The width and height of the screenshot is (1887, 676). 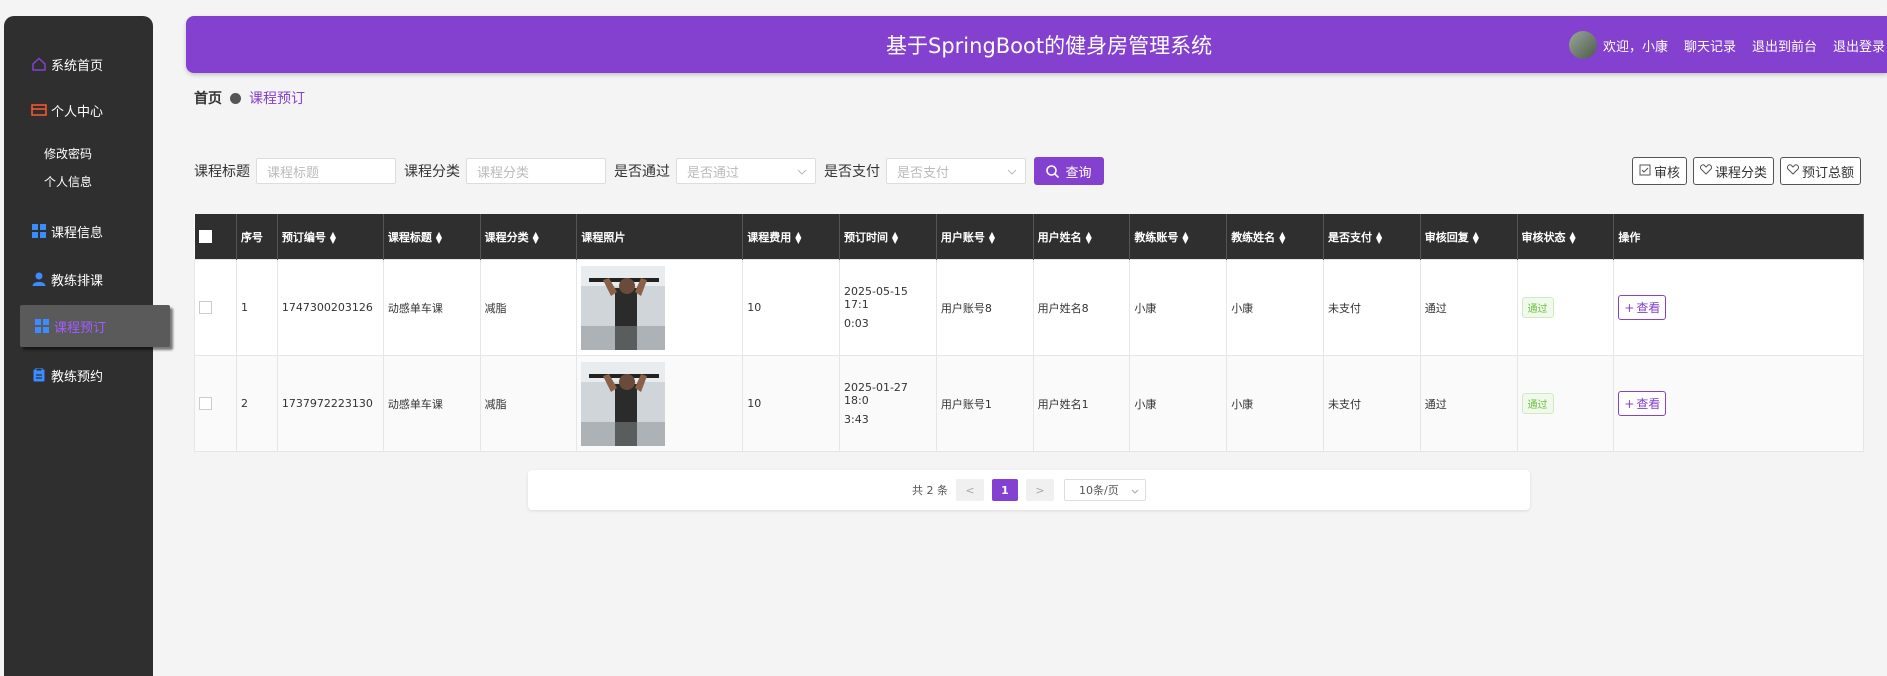 I want to click on booking-total-button: 预订总额, so click(x=1820, y=171).